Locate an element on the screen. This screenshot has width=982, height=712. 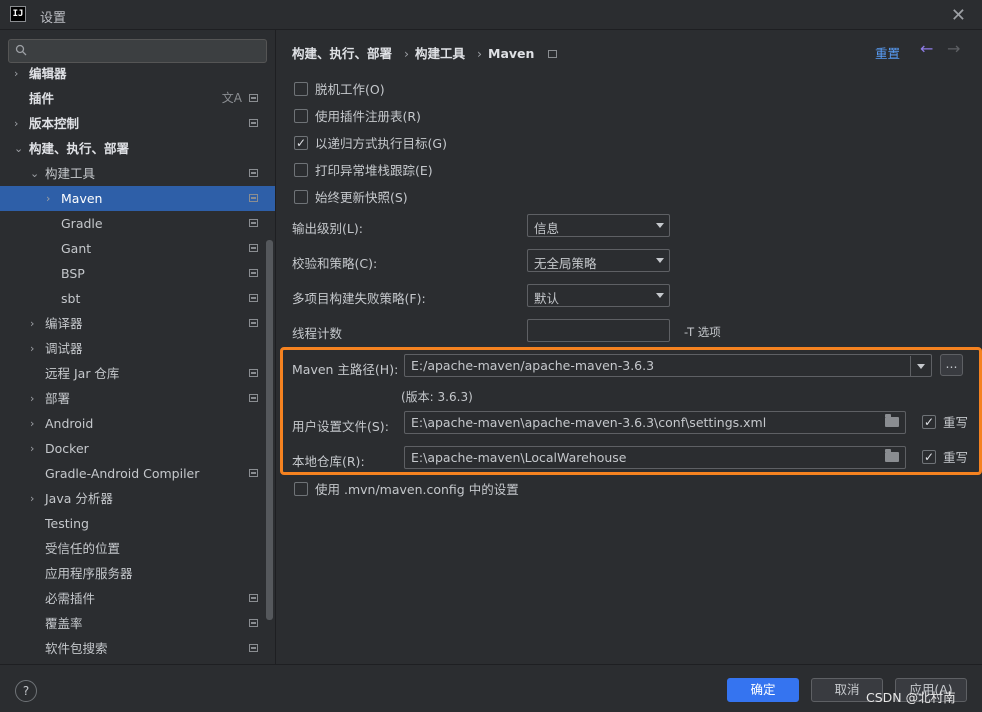
sidebar-item: Testing is located at coordinates (137, 523).